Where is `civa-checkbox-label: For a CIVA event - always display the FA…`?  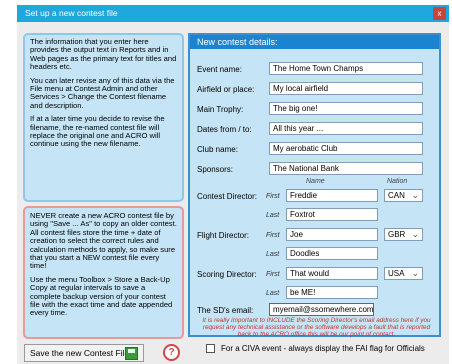
civa-checkbox-label: For a CIVA event - always display the FA… is located at coordinates (323, 348).